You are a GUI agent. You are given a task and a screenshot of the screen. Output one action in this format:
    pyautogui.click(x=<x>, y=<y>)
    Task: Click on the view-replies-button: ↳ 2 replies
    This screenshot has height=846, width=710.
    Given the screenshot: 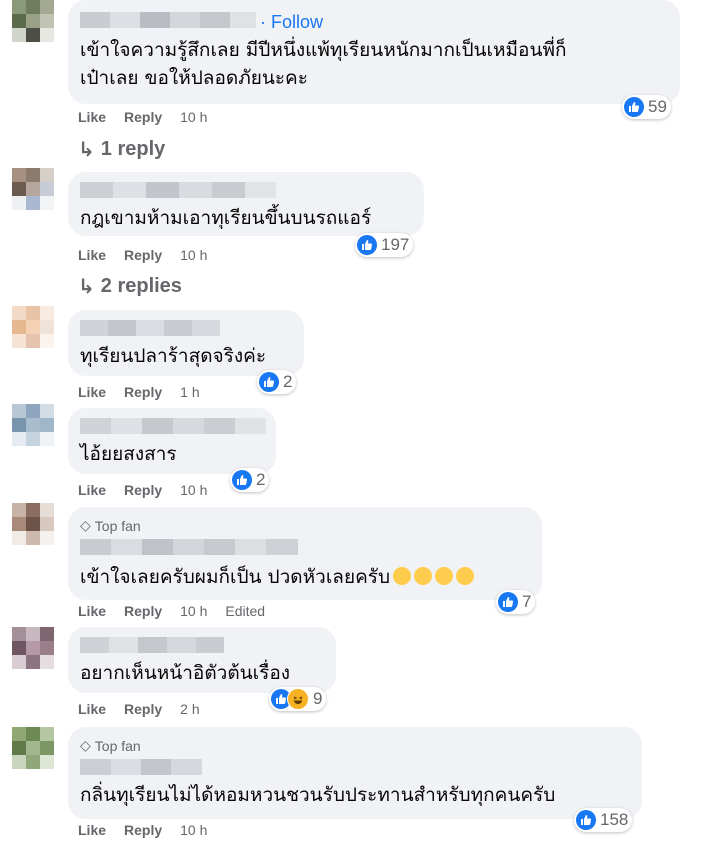 What is the action you would take?
    pyautogui.click(x=130, y=286)
    